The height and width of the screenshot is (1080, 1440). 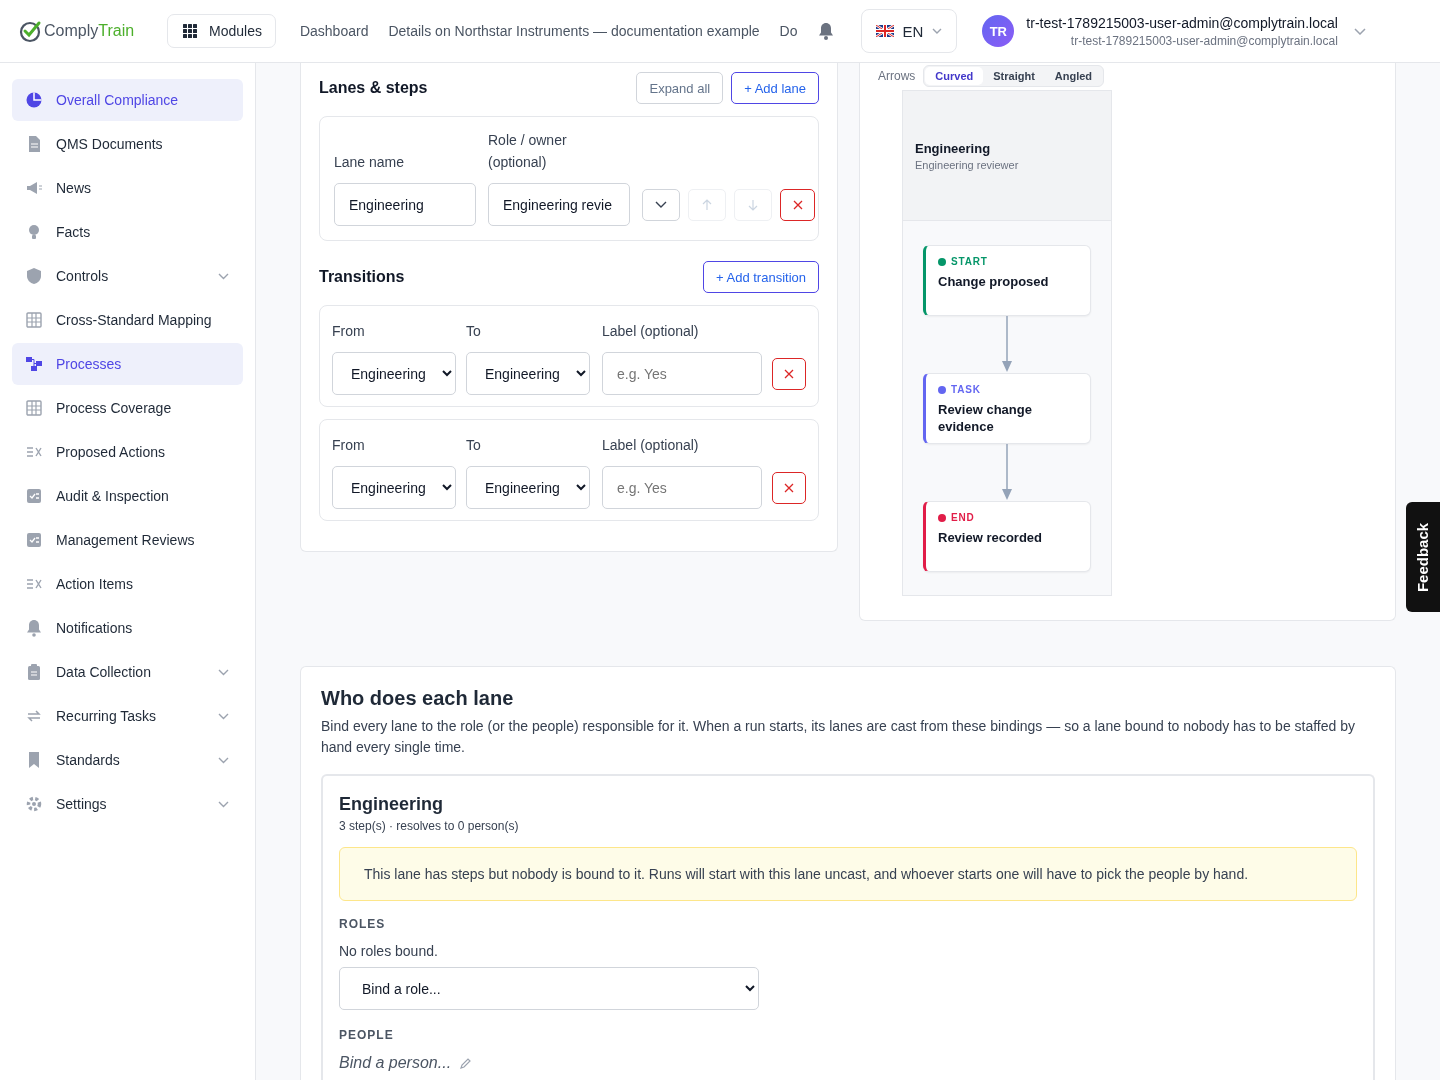 I want to click on step-node: END Review recorded, so click(x=1007, y=536).